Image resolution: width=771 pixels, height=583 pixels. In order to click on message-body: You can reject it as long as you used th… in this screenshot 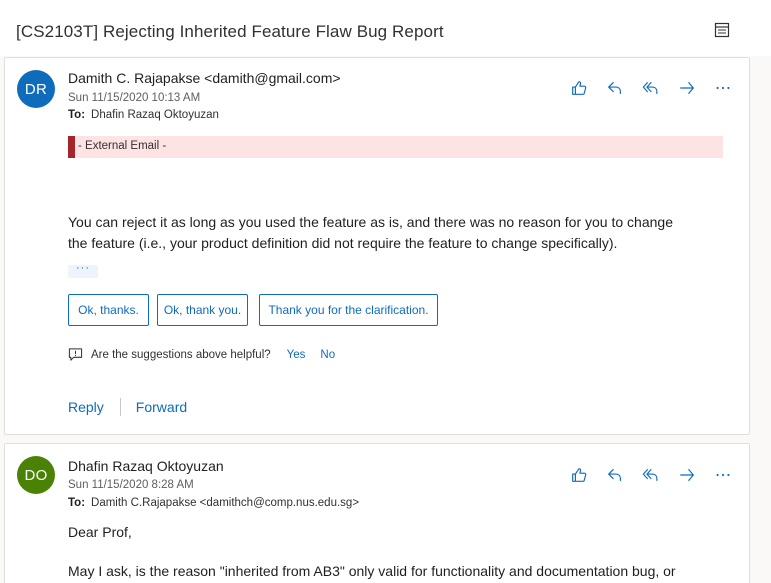, I will do `click(370, 233)`.